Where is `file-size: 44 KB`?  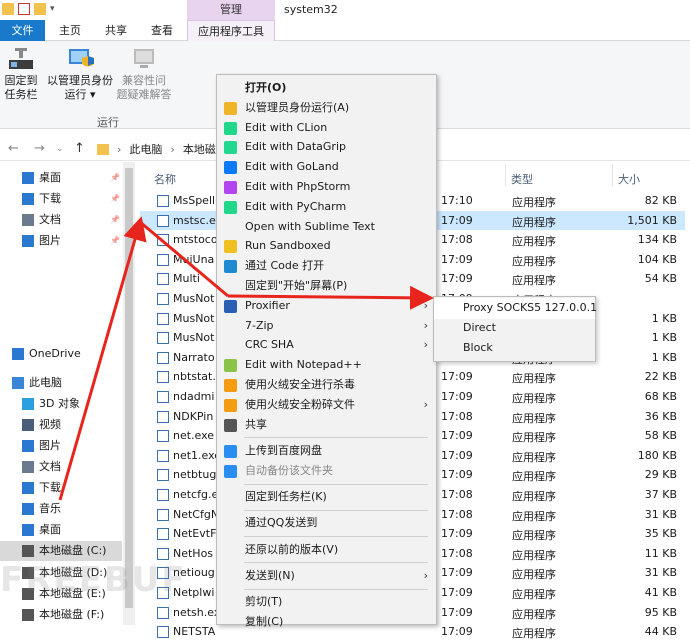 file-size: 44 KB is located at coordinates (660, 632).